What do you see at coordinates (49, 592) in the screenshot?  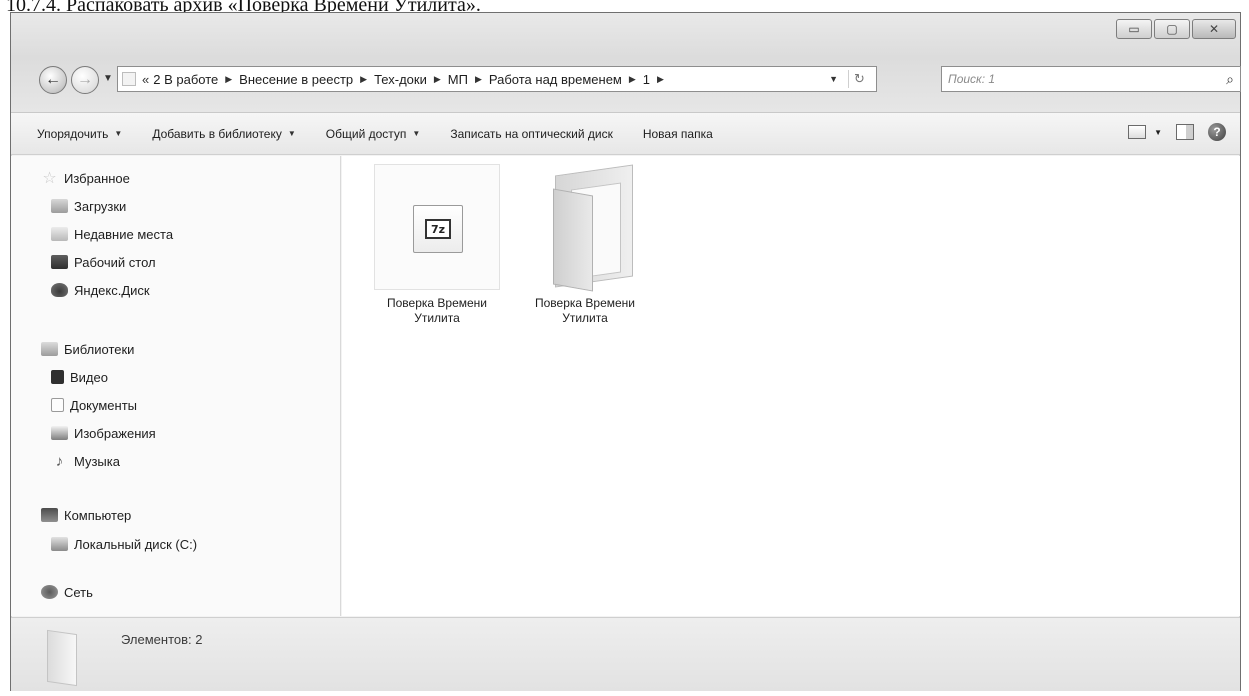 I see `network-icon` at bounding box center [49, 592].